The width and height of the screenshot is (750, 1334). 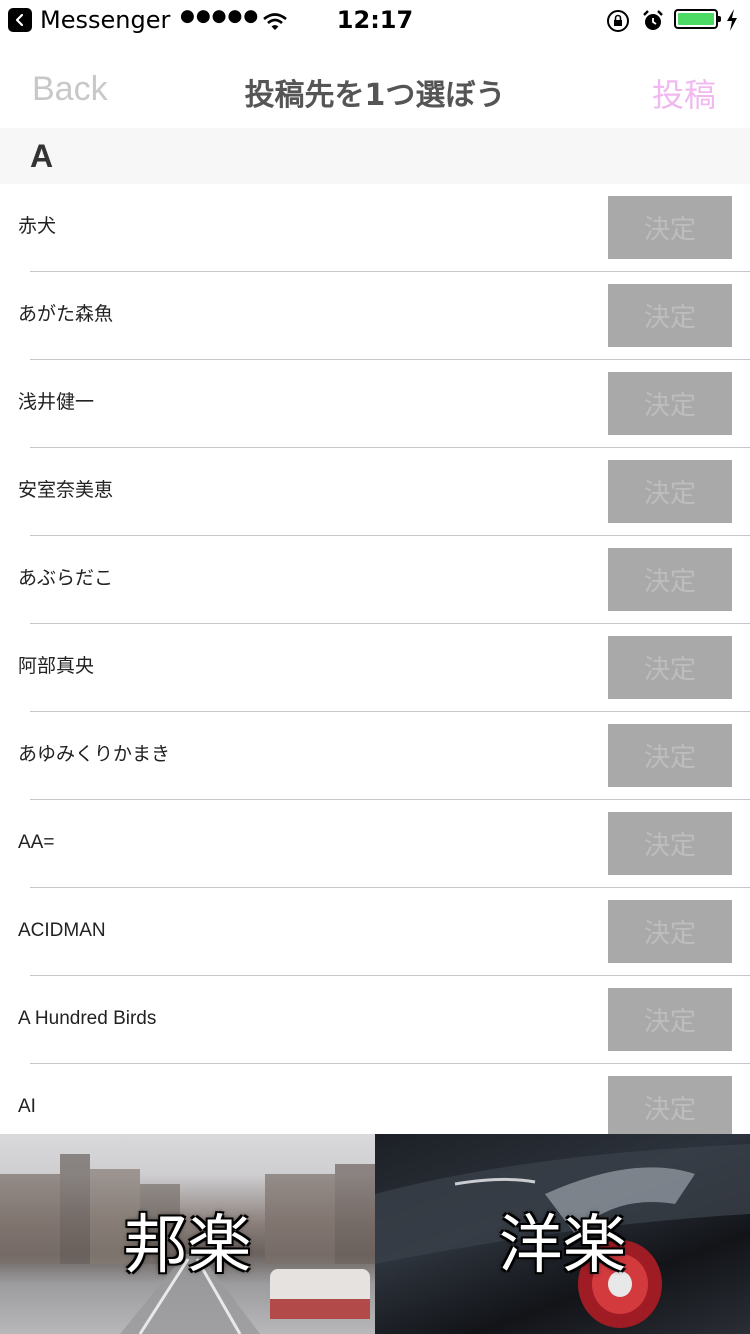 I want to click on list-item: AI 決定, so click(x=375, y=1099).